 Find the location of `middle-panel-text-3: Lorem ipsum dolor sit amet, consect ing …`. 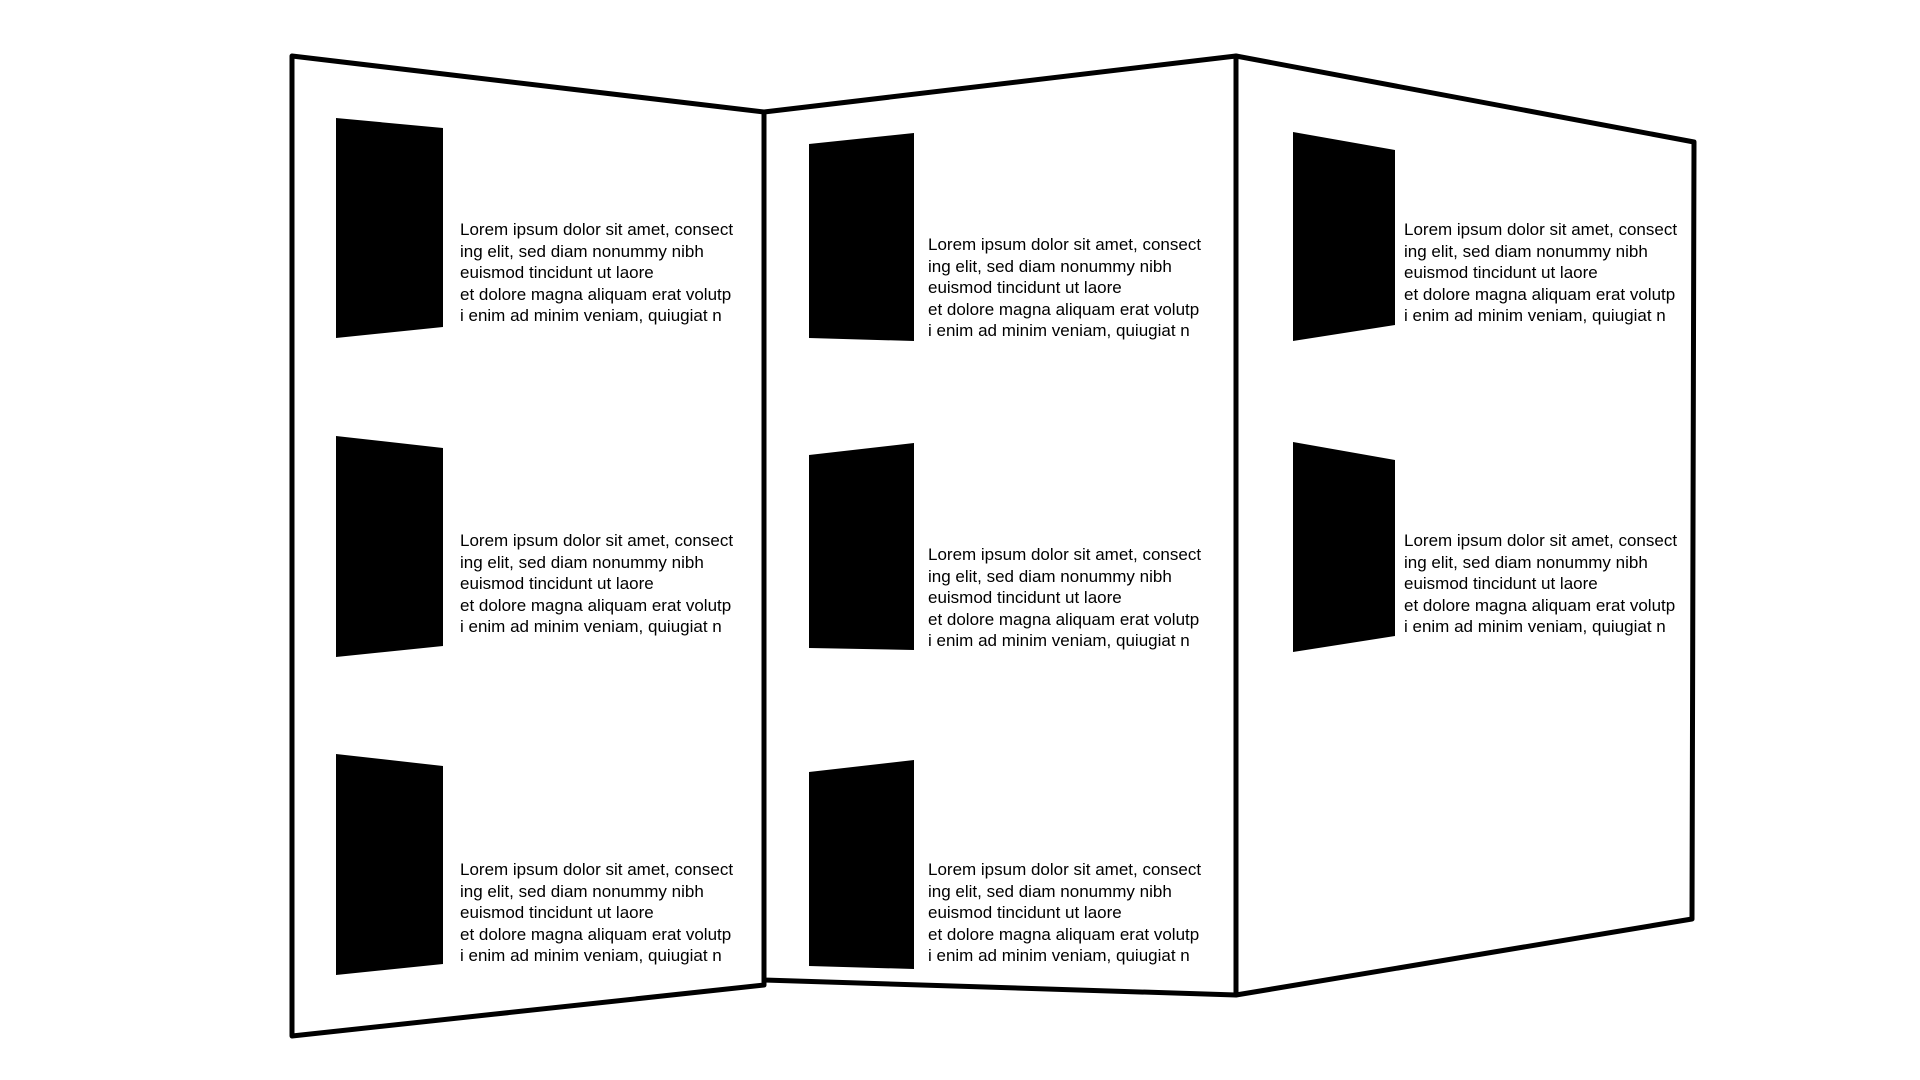

middle-panel-text-3: Lorem ipsum dolor sit amet, consect ing … is located at coordinates (1073, 913).